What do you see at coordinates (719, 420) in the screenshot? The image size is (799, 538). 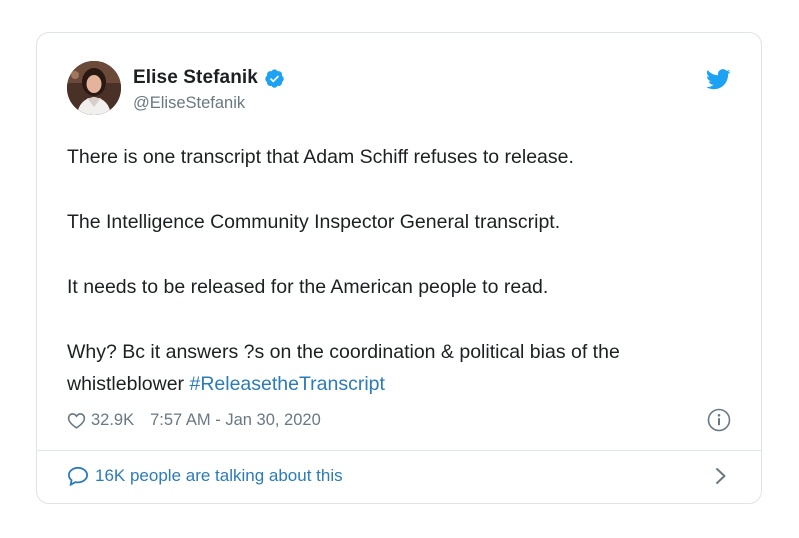 I see `info-icon` at bounding box center [719, 420].